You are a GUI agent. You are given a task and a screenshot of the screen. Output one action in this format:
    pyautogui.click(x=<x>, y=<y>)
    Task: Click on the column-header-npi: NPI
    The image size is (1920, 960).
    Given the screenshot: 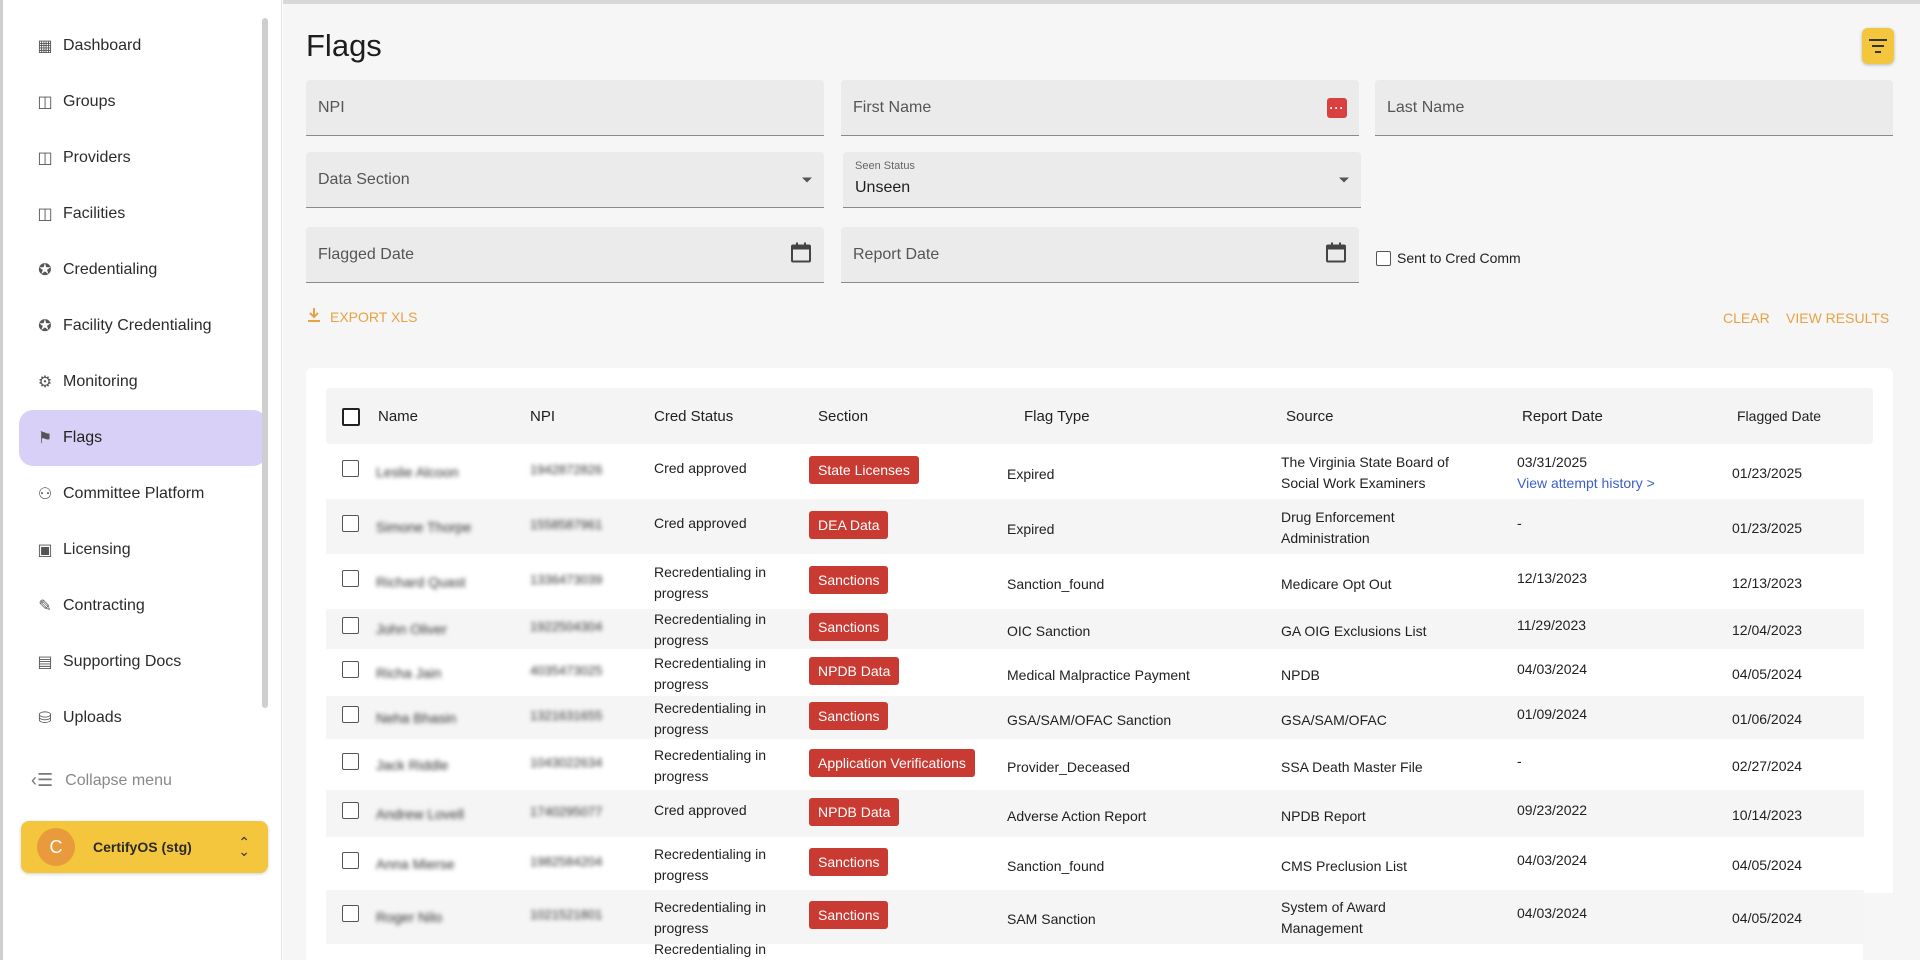 What is the action you would take?
    pyautogui.click(x=542, y=416)
    